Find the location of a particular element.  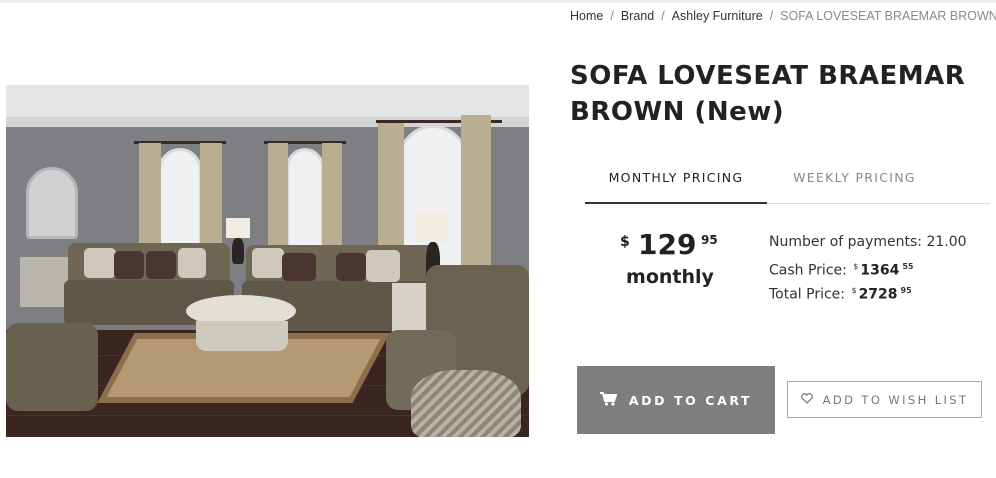

product-title: SOFA LOVESEAT BRAEMAR BROWN (New) is located at coordinates (768, 94).